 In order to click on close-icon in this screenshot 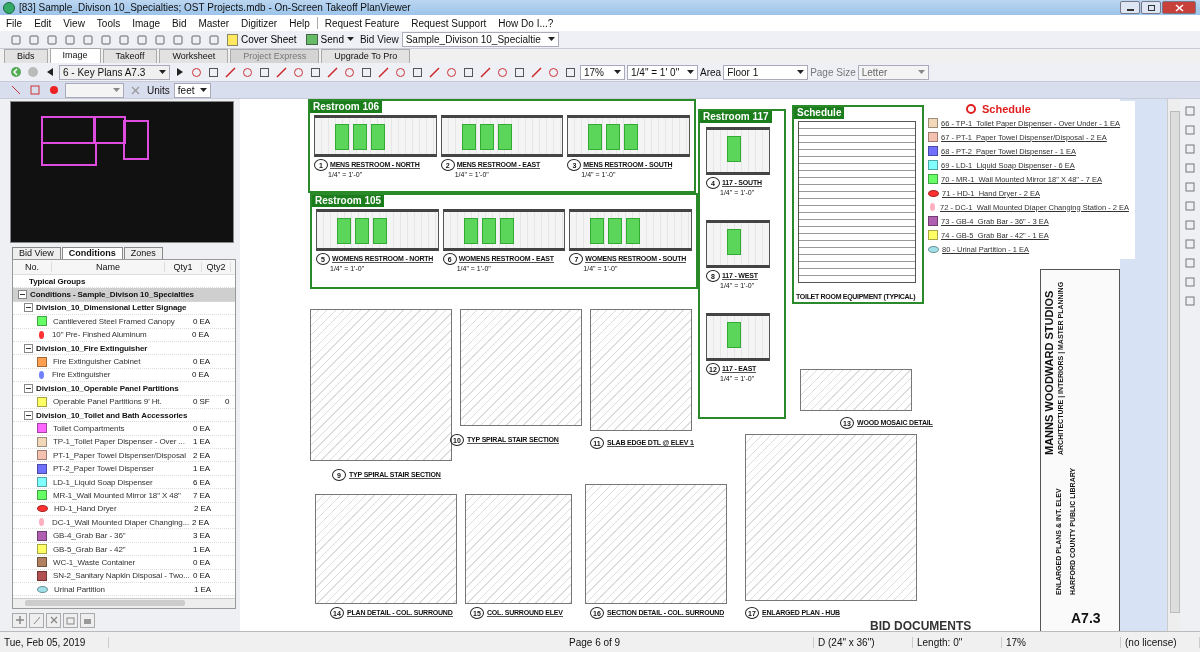, I will do `click(1179, 7)`.